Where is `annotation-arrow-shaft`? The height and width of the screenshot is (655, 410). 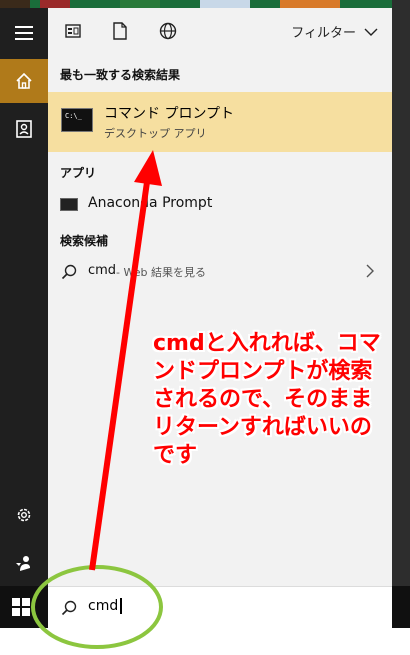 annotation-arrow-shaft is located at coordinates (120, 372).